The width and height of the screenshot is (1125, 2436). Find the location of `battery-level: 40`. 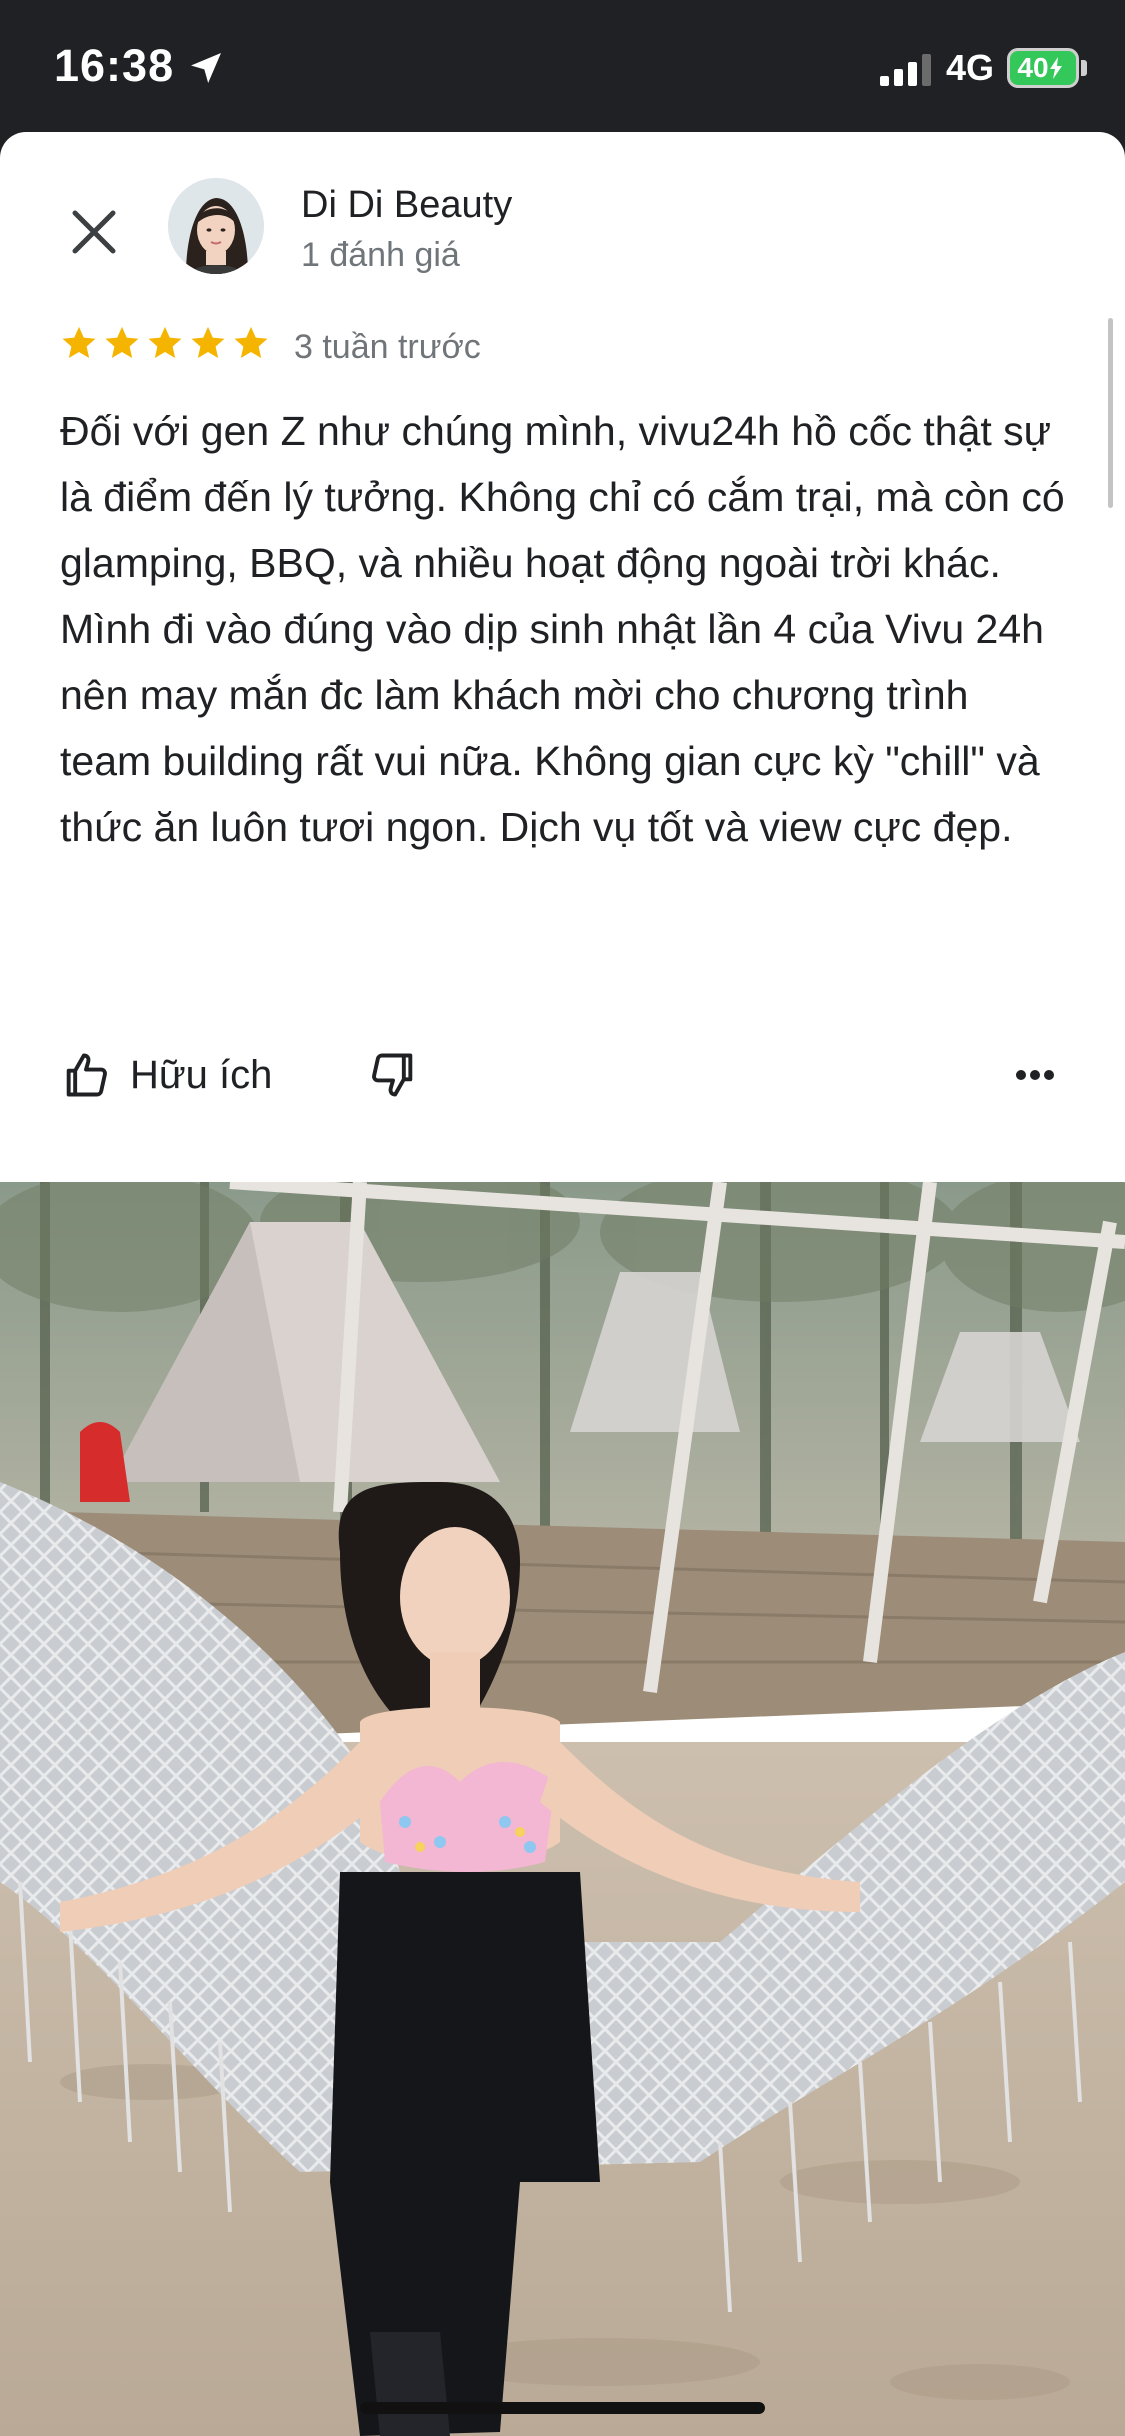

battery-level: 40 is located at coordinates (1033, 67).